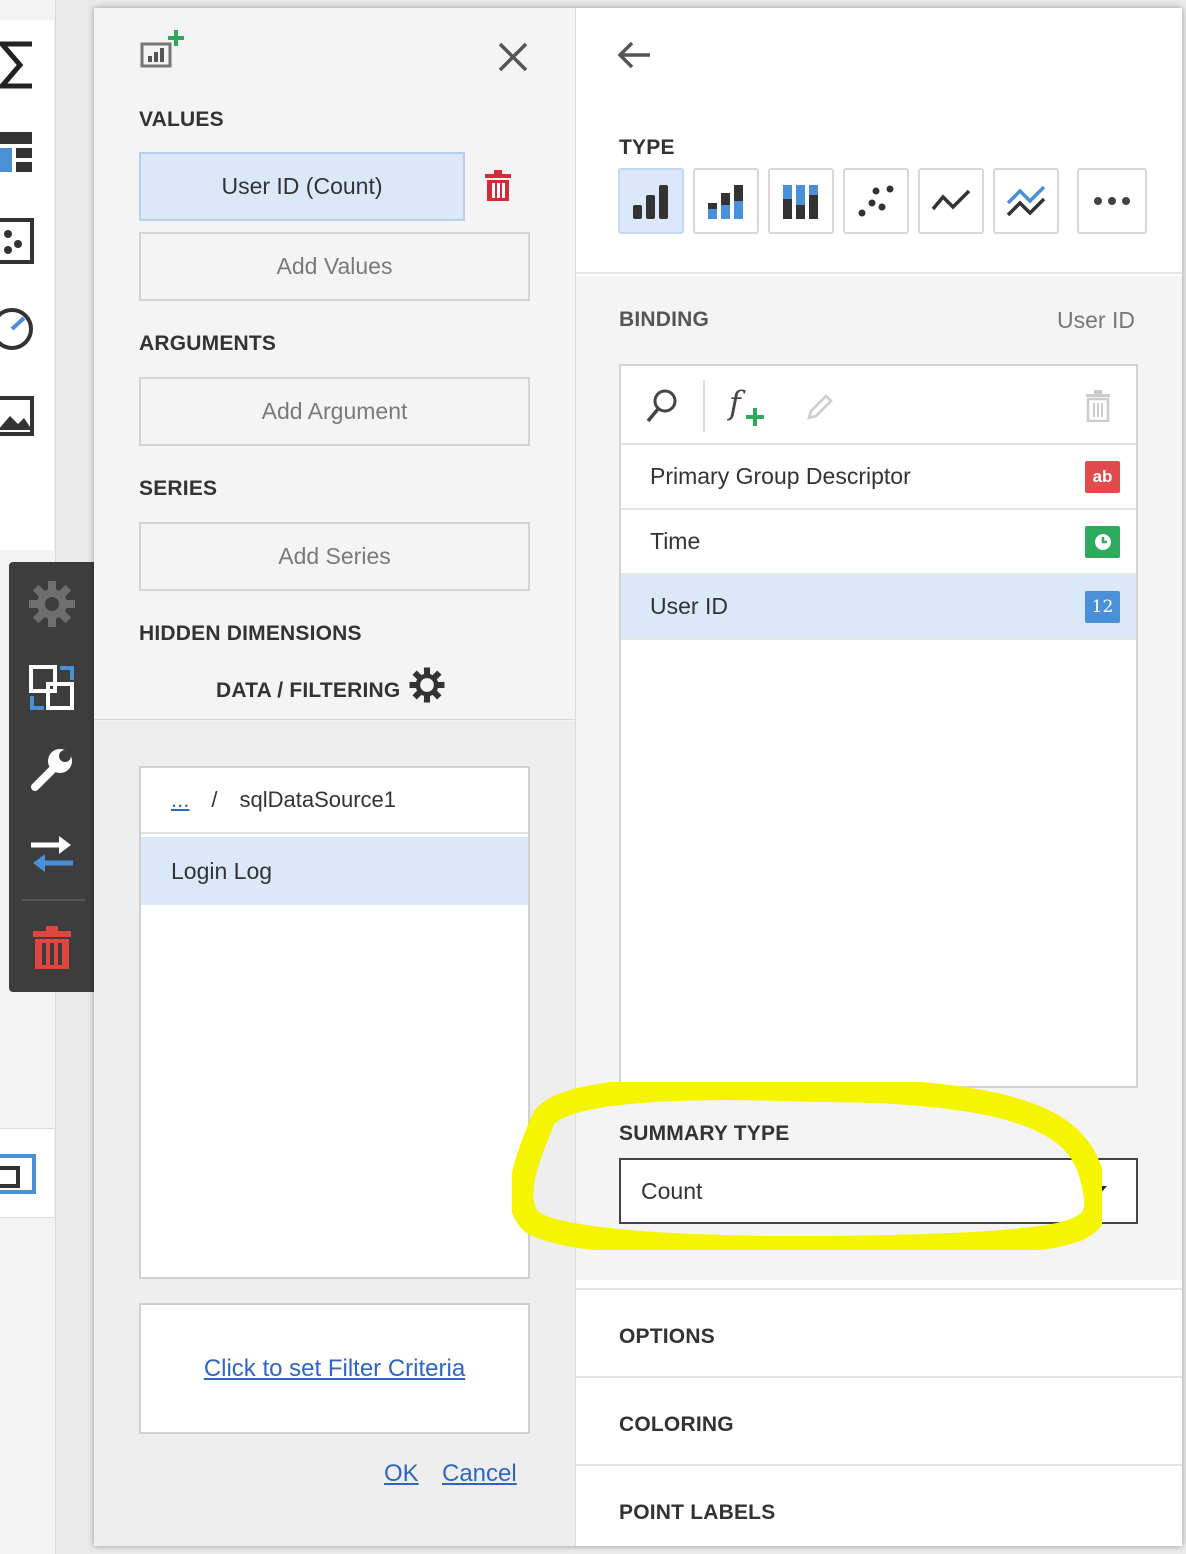 Image resolution: width=1186 pixels, height=1554 pixels. I want to click on values-label: VALUES, so click(181, 119).